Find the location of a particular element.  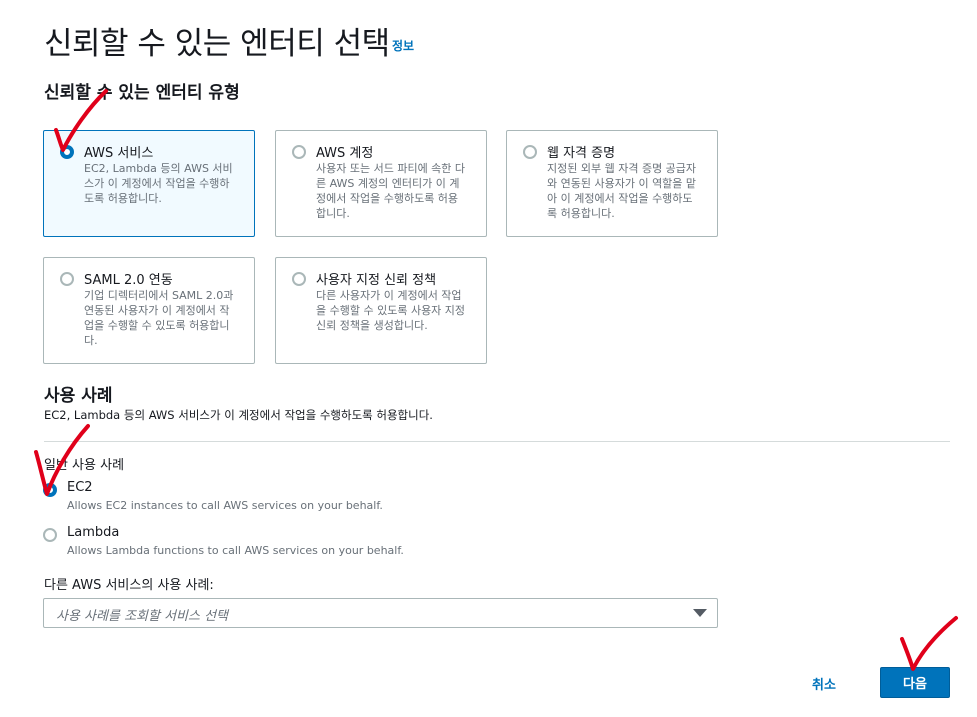

radio-ec2 is located at coordinates (50, 490).